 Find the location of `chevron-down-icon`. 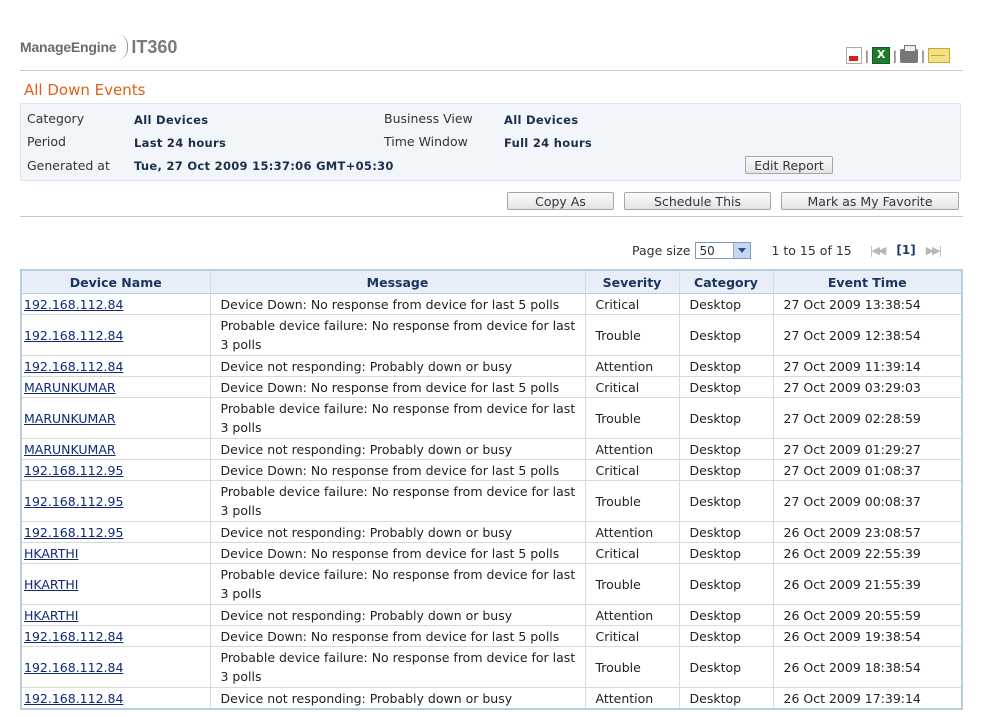

chevron-down-icon is located at coordinates (742, 250).